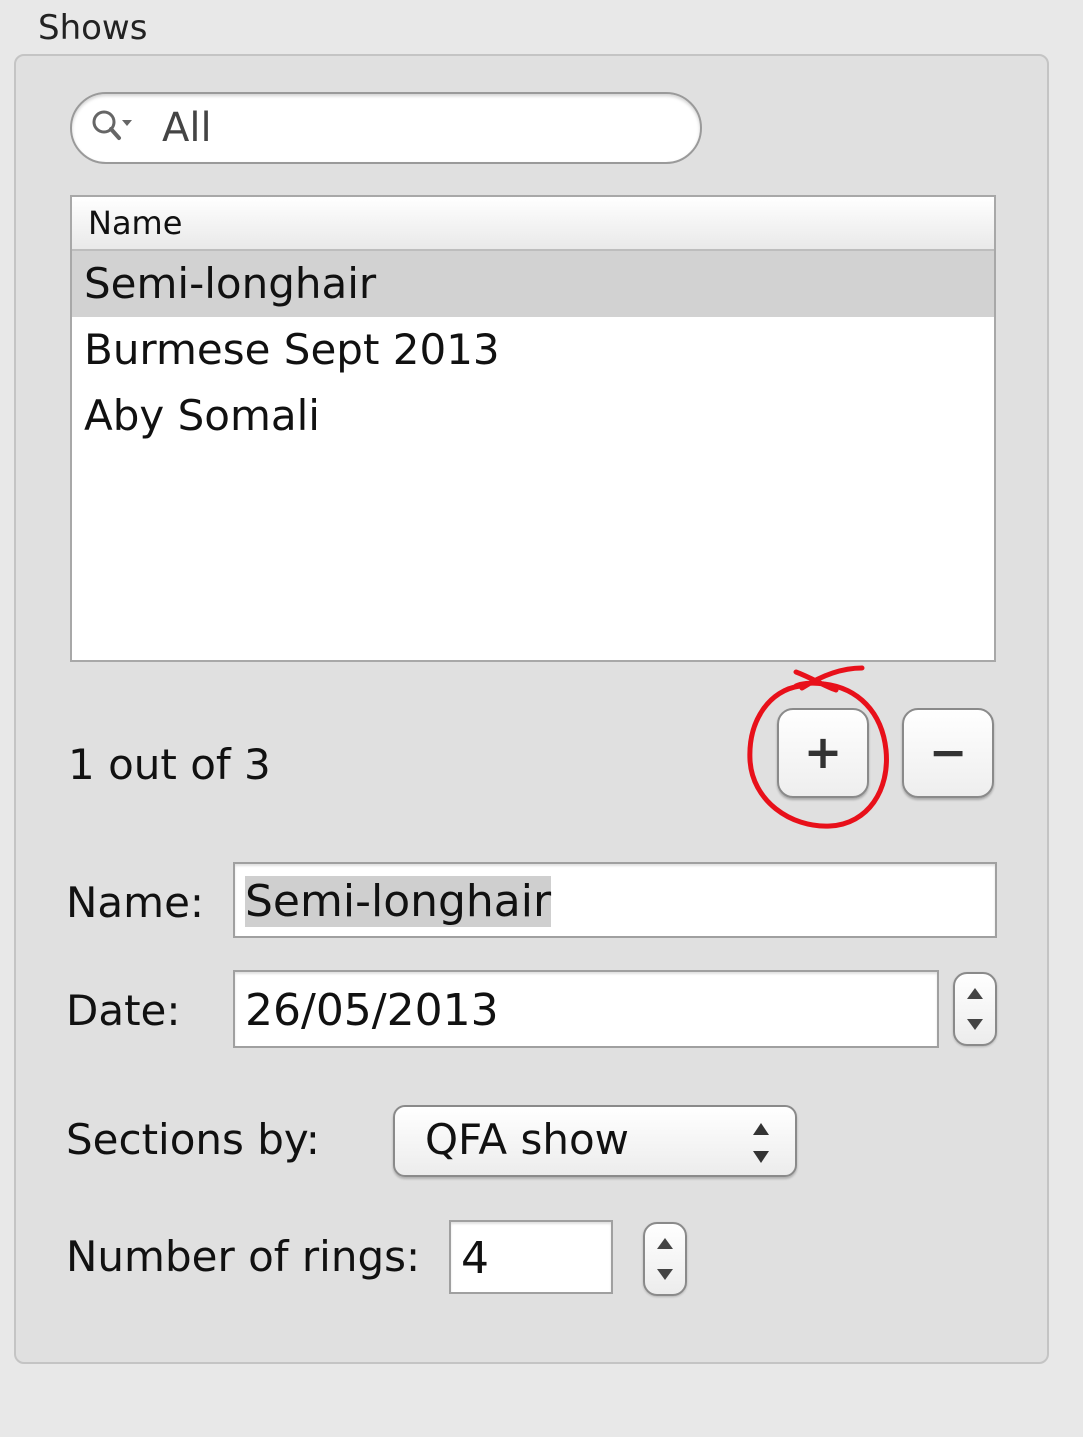  Describe the element at coordinates (665, 1259) in the screenshot. I see `rings-stepper` at that location.